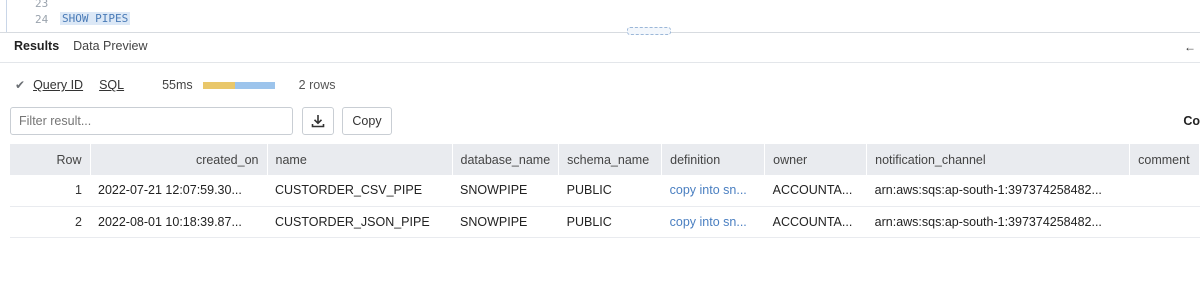 This screenshot has height=307, width=1200. I want to click on query-progress-bar, so click(238, 85).